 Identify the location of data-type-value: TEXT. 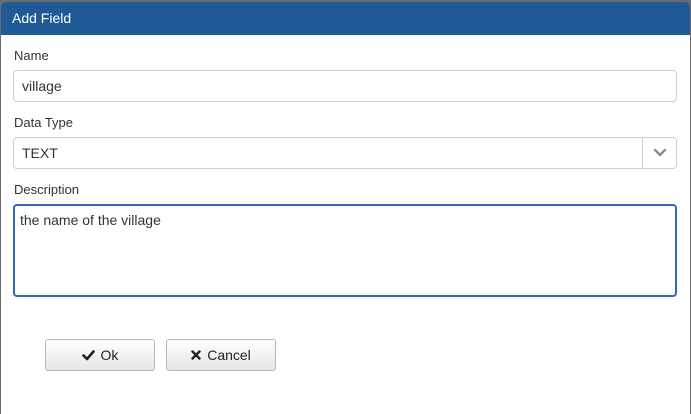
(40, 153).